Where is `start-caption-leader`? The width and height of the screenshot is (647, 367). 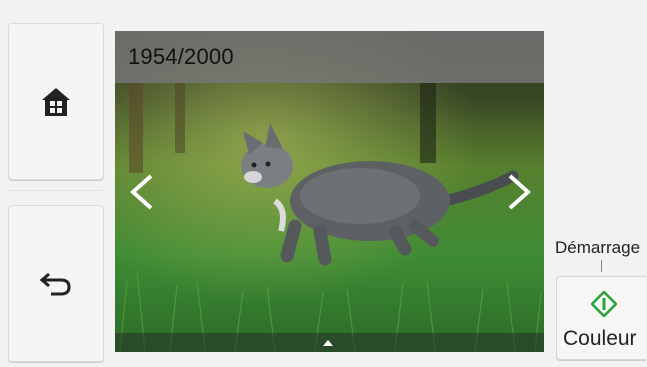
start-caption-leader is located at coordinates (601, 266).